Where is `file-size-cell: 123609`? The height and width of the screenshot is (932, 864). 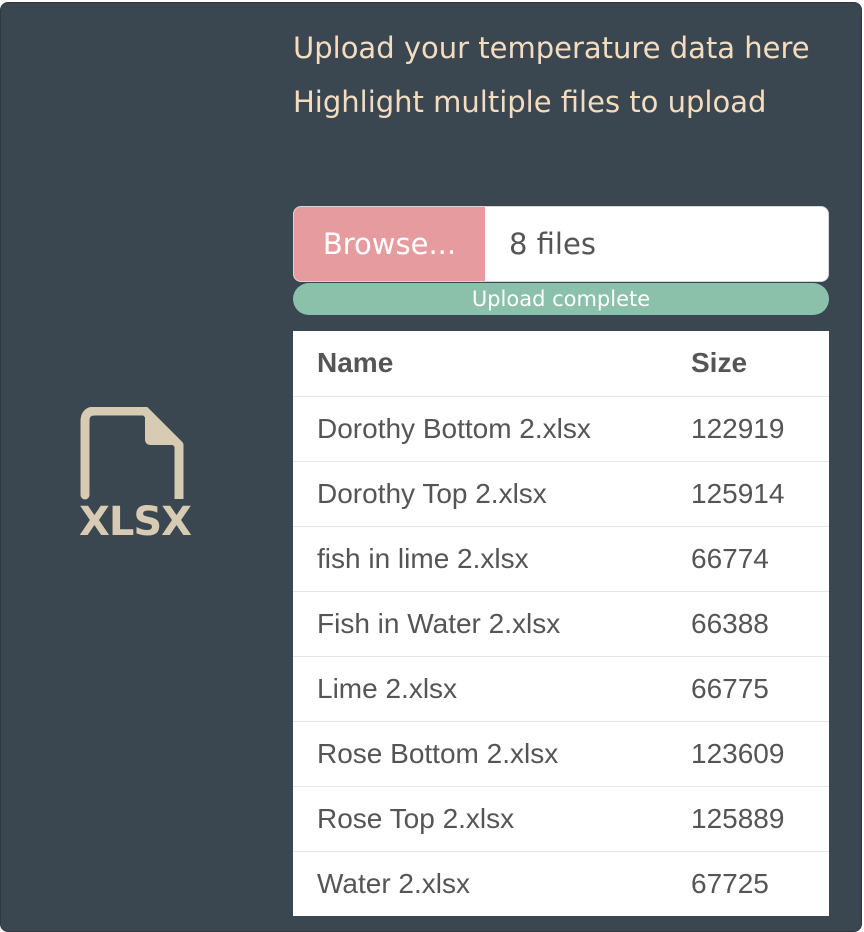 file-size-cell: 123609 is located at coordinates (748, 754).